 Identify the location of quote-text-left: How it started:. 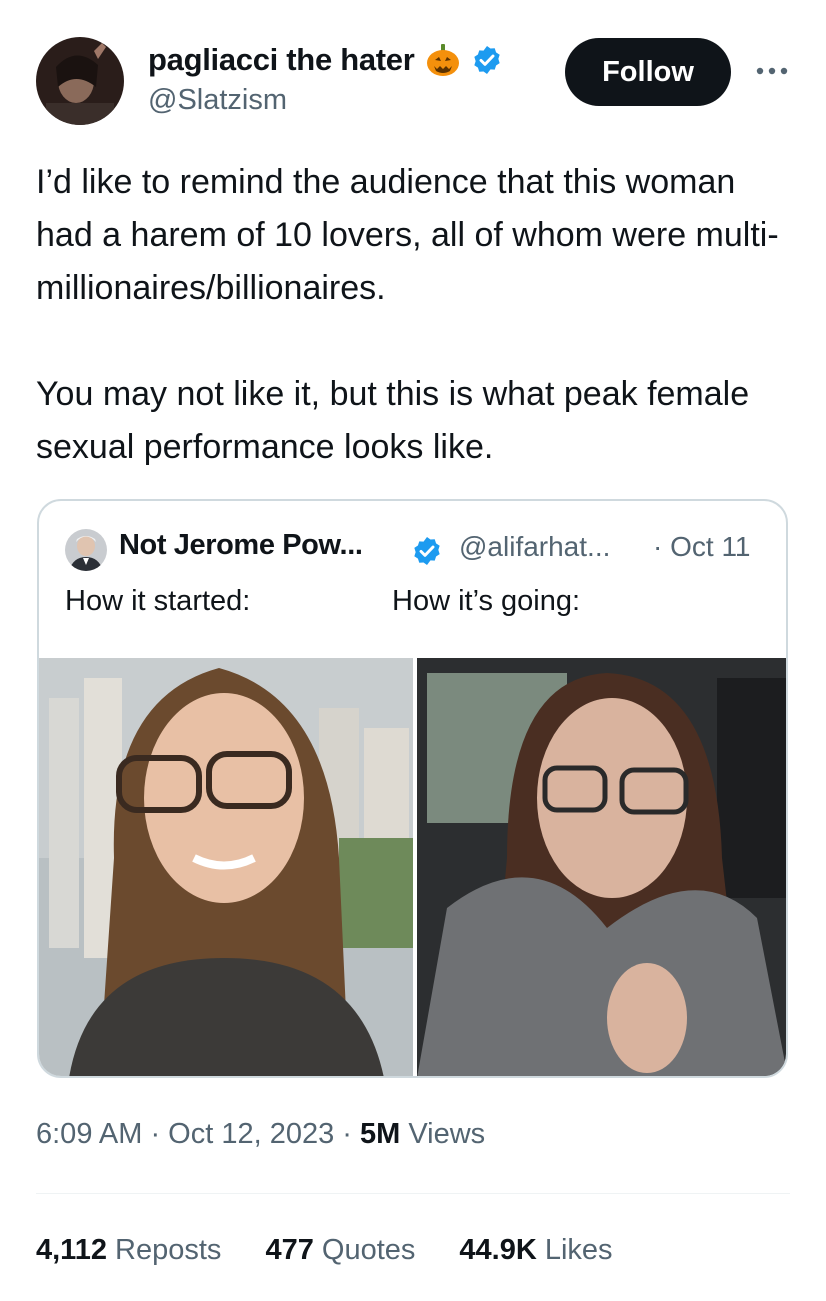
(158, 601).